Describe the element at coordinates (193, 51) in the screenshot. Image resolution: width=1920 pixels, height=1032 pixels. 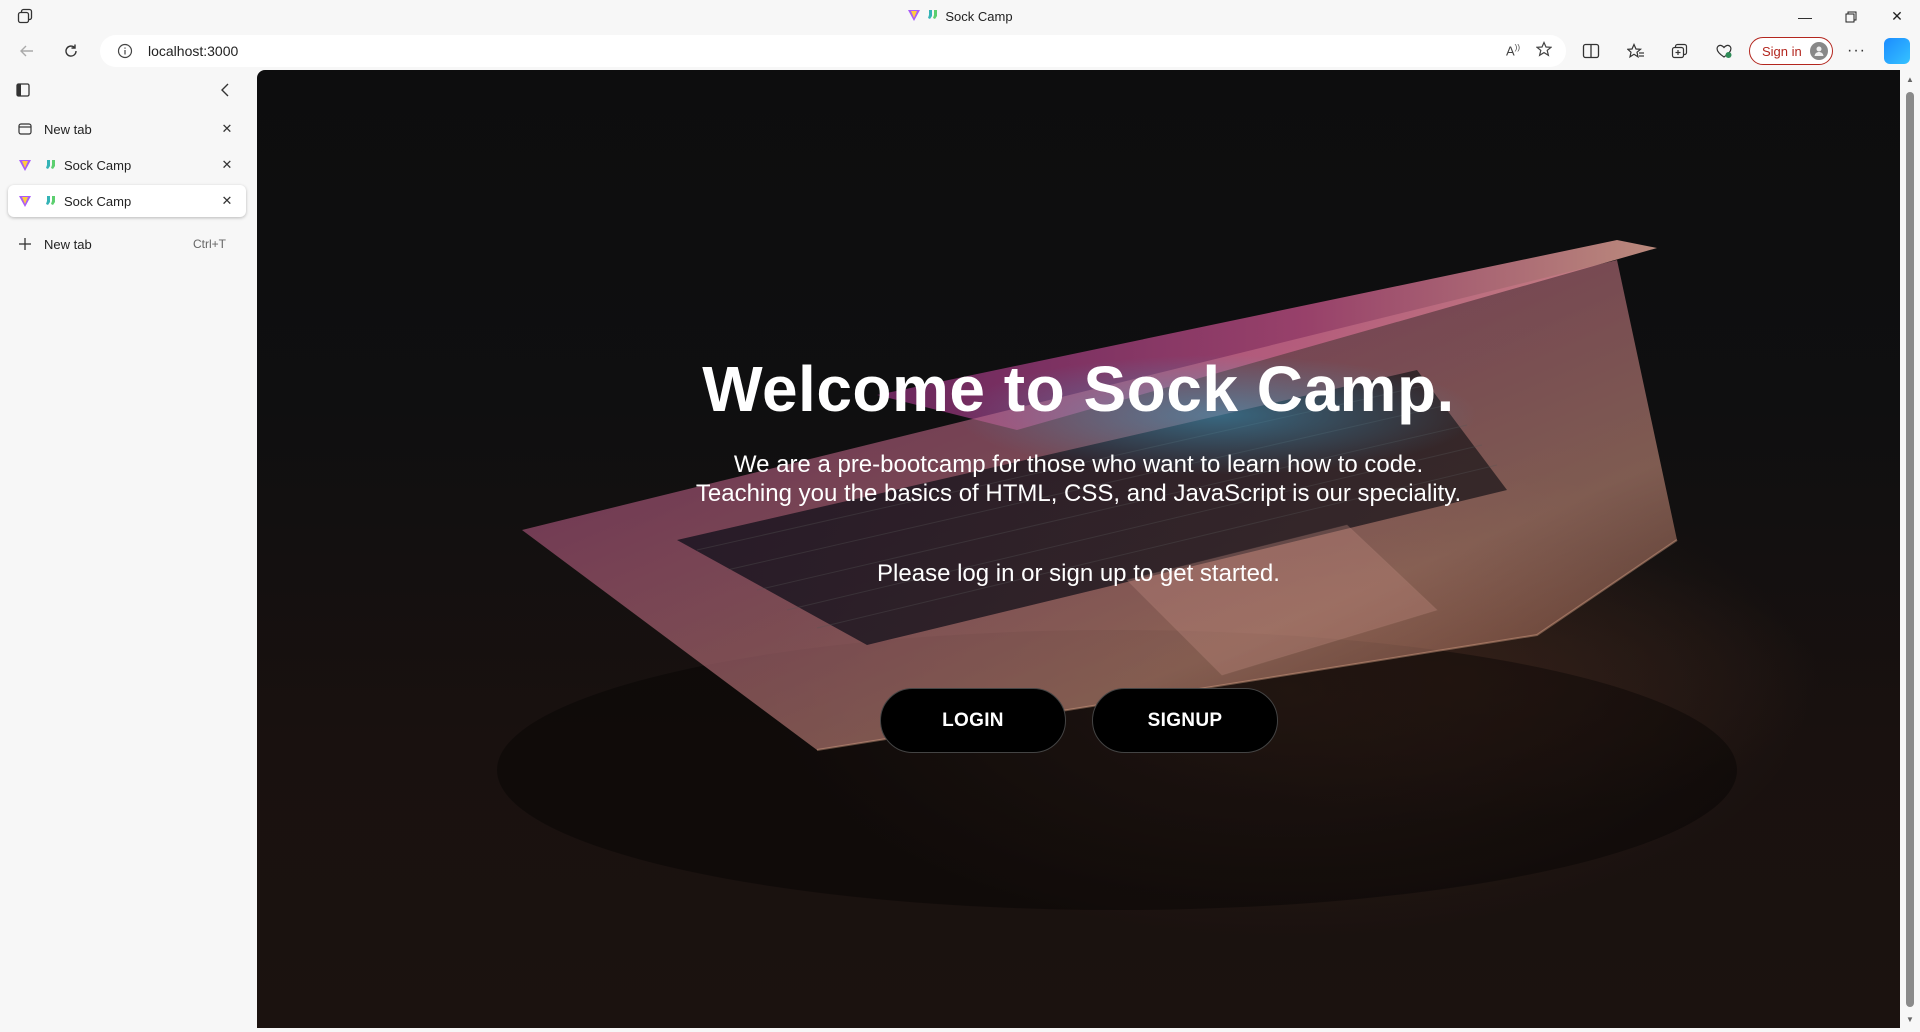
I see `url-text: localhost:3000` at that location.